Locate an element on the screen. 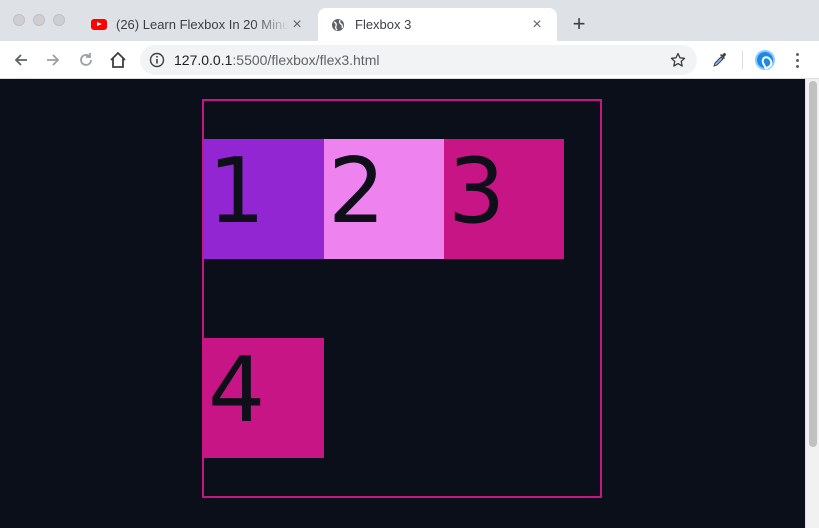  url-path: :5500/flexbox/flex3.html is located at coordinates (306, 60).